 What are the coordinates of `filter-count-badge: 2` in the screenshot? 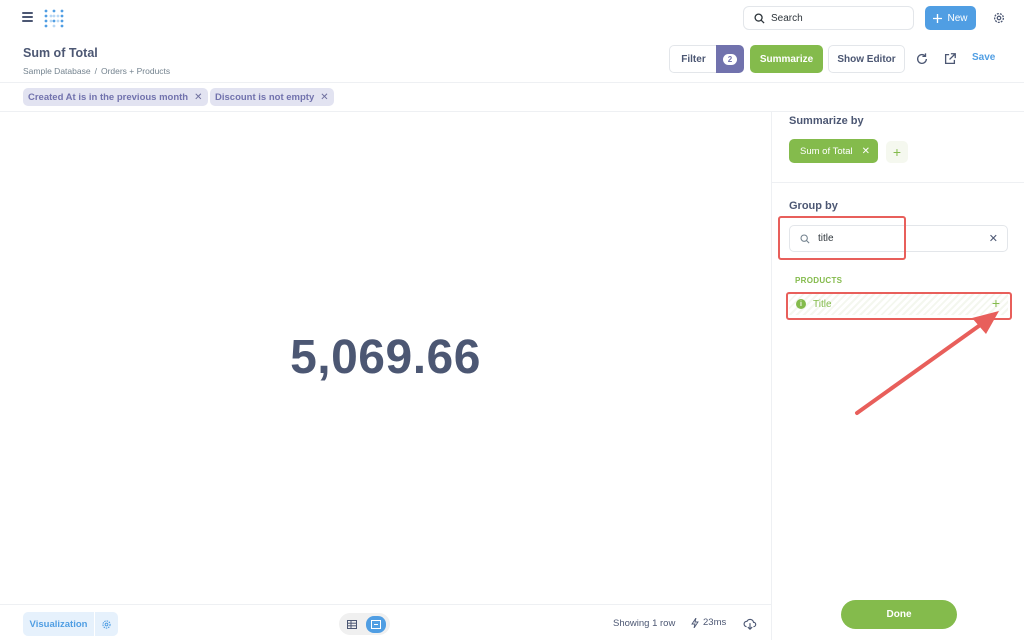 It's located at (730, 59).